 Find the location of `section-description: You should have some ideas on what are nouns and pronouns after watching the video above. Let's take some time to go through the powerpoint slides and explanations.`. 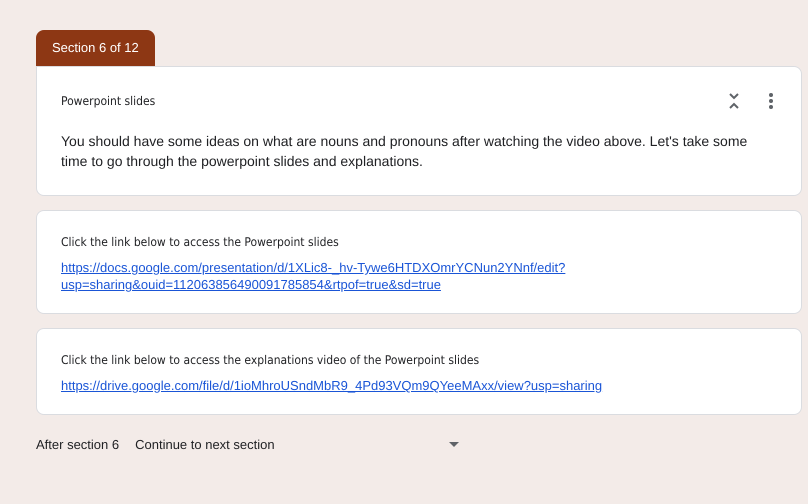

section-description: You should have some ideas on what are nouns and pronouns after watching the video above. Let's take some time to go through the powerpoint slides and explanations. is located at coordinates (404, 151).